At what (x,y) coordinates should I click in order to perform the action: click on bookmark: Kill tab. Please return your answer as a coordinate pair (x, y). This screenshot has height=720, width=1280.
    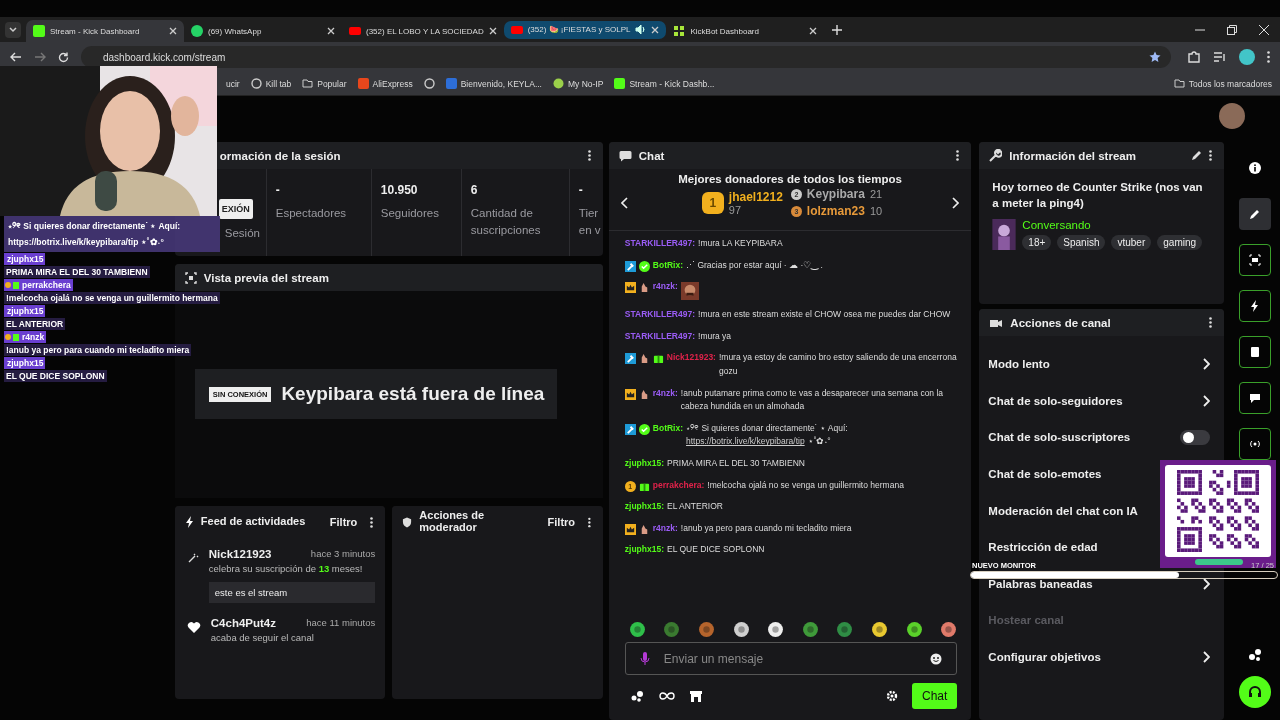
    Looking at the image, I should click on (271, 83).